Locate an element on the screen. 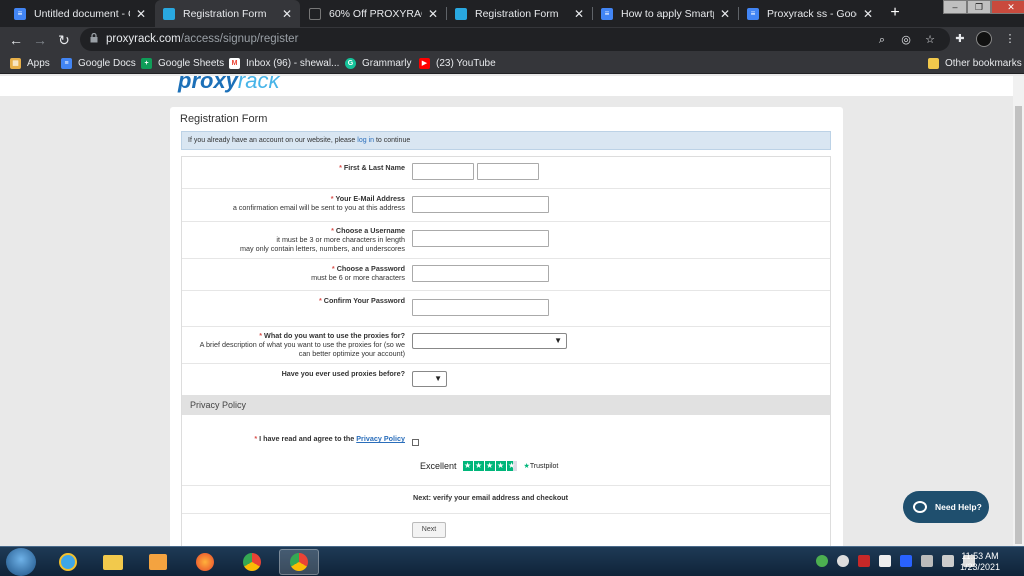 Image resolution: width=1024 pixels, height=576 pixels. bookmark-youtube: ▶ (23) YouTube is located at coordinates (457, 63).